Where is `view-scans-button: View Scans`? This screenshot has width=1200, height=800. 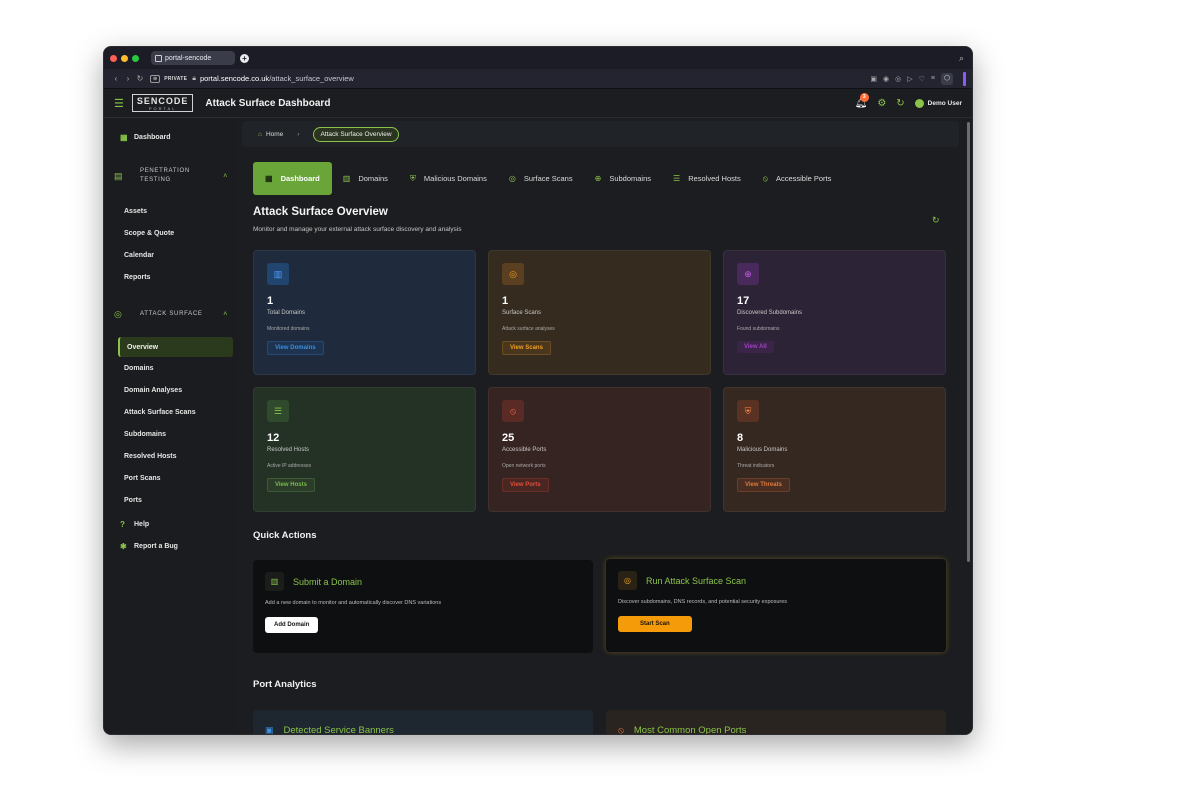
view-scans-button: View Scans is located at coordinates (526, 348).